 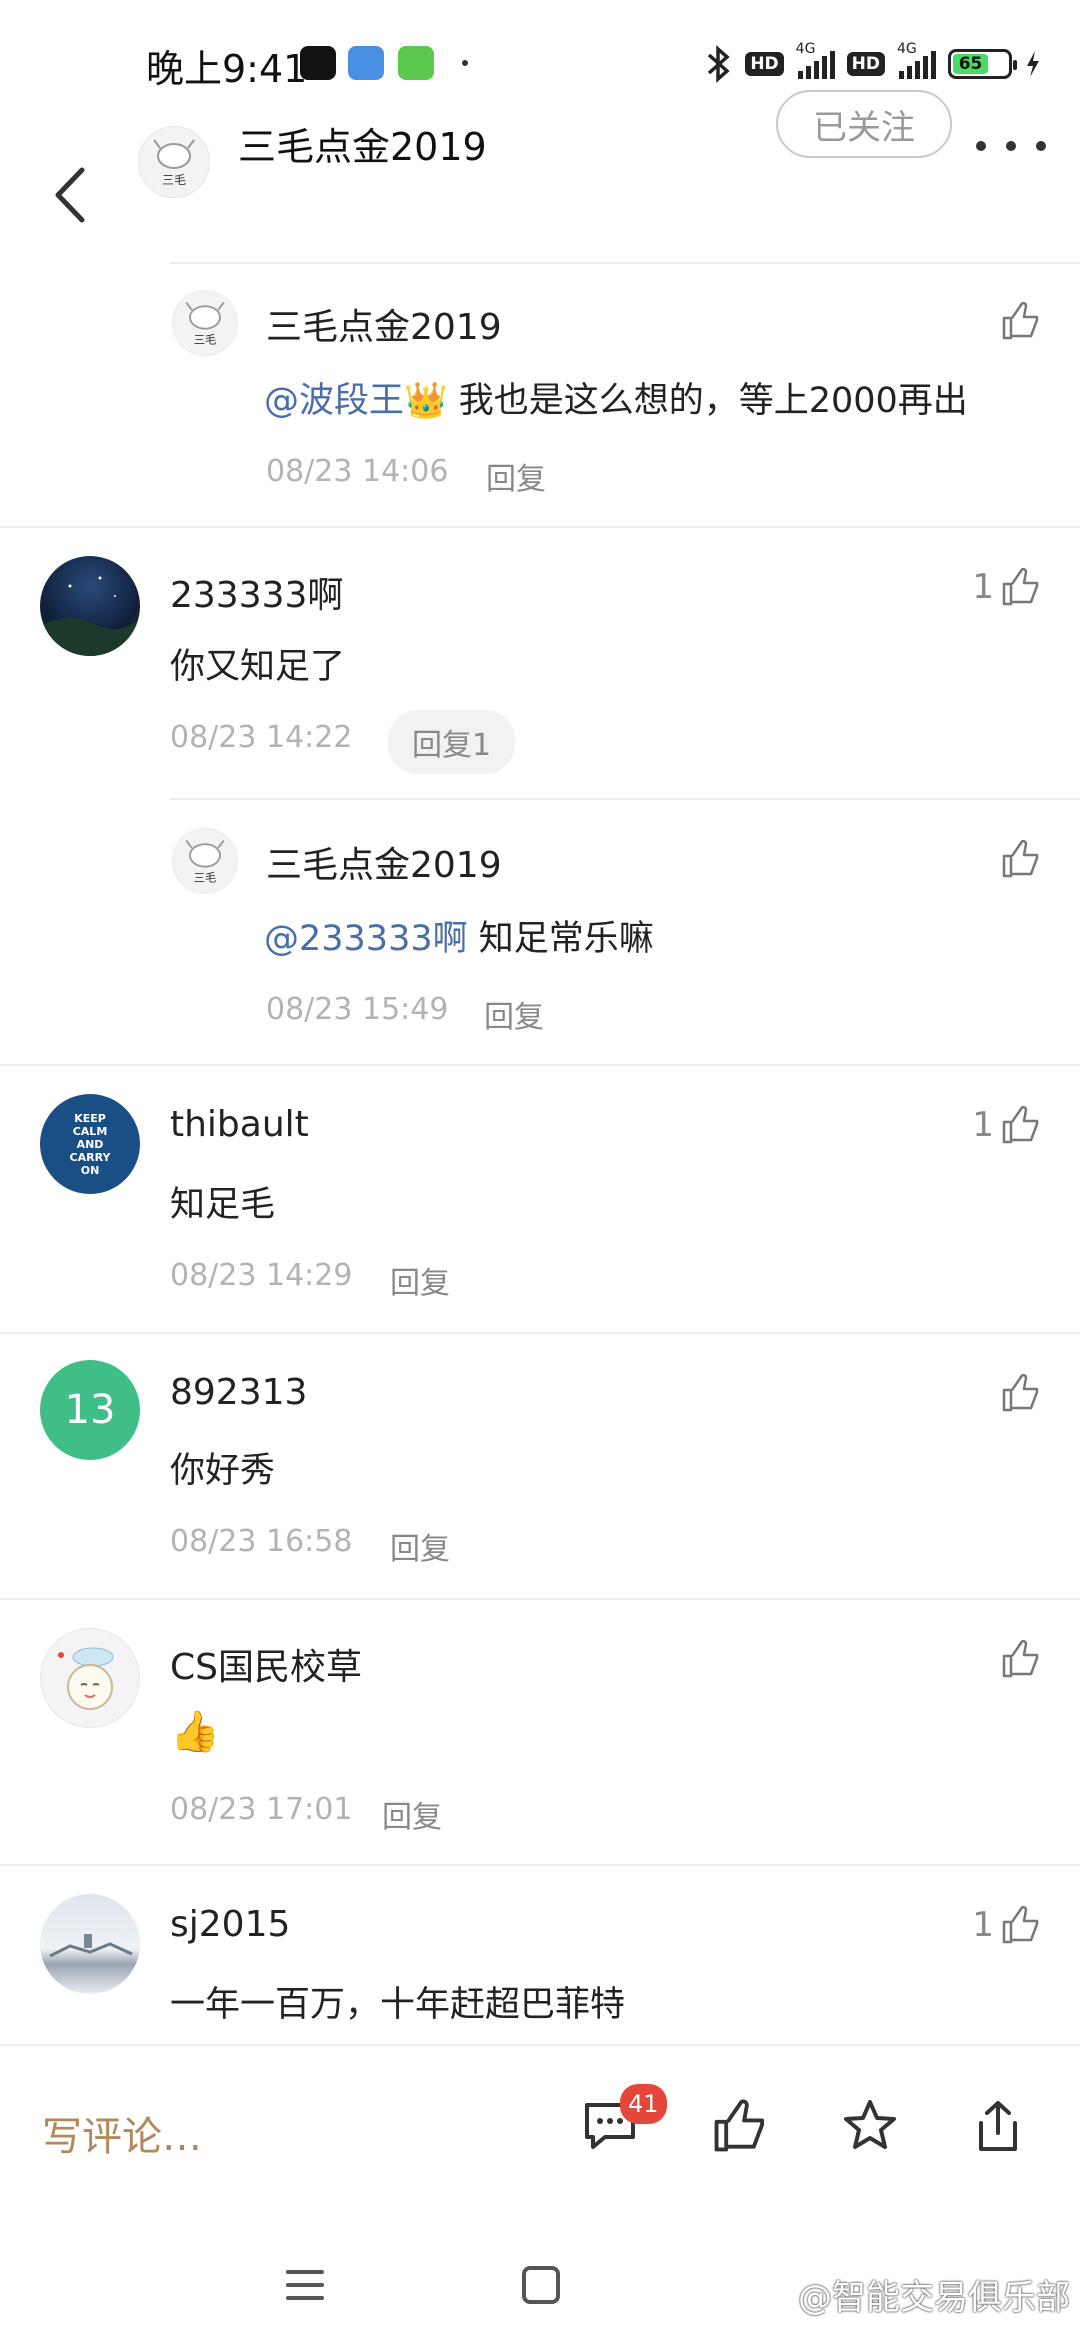 What do you see at coordinates (239, 1124) in the screenshot?
I see `commenter-name: thibault` at bounding box center [239, 1124].